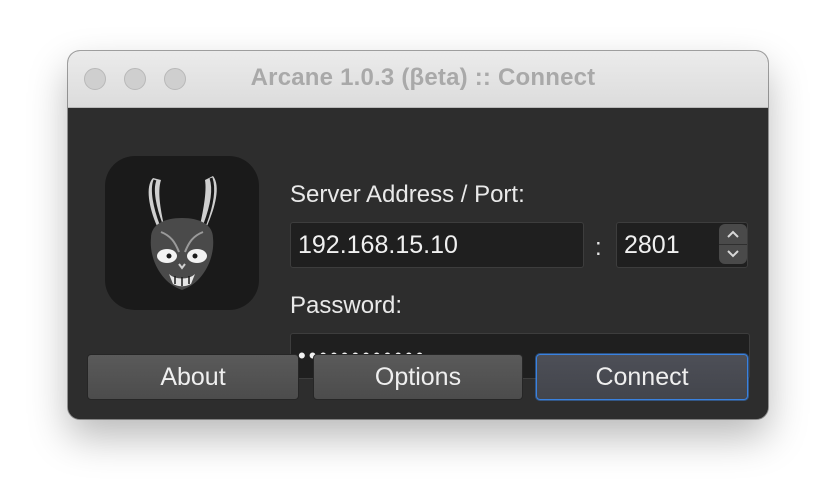  I want to click on chevron-up-icon, so click(733, 234).